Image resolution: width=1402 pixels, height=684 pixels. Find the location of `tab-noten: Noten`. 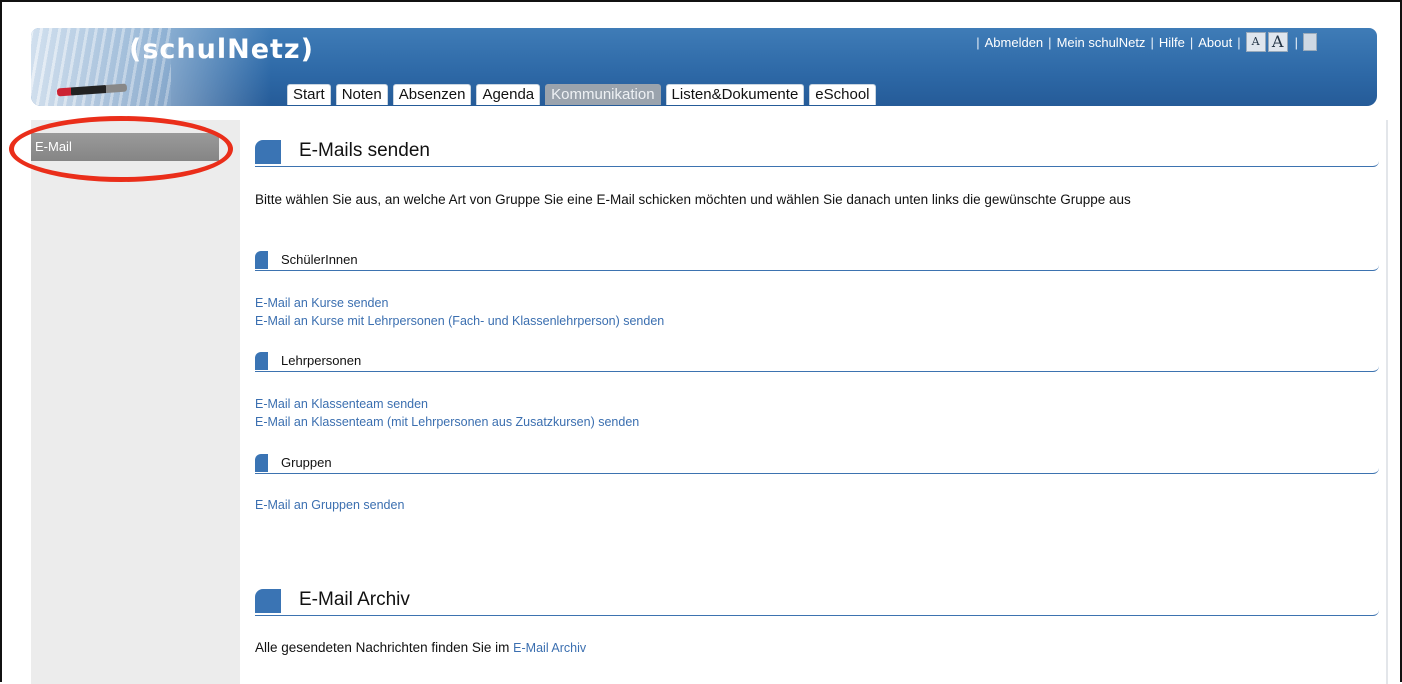

tab-noten: Noten is located at coordinates (361, 94).